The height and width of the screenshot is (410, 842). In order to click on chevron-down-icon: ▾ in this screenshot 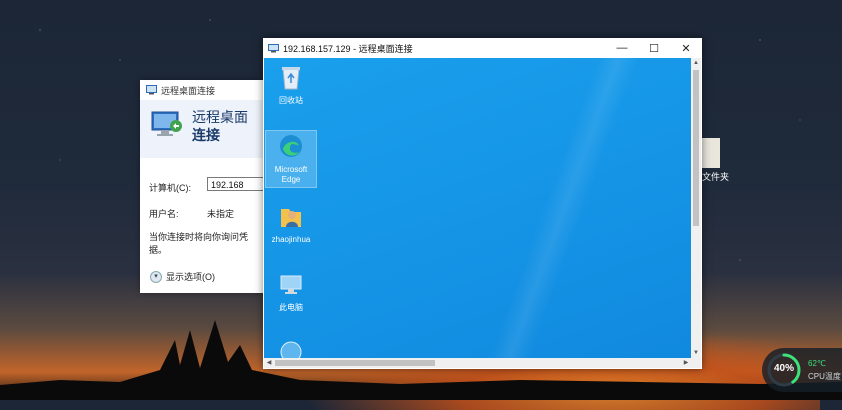, I will do `click(156, 276)`.